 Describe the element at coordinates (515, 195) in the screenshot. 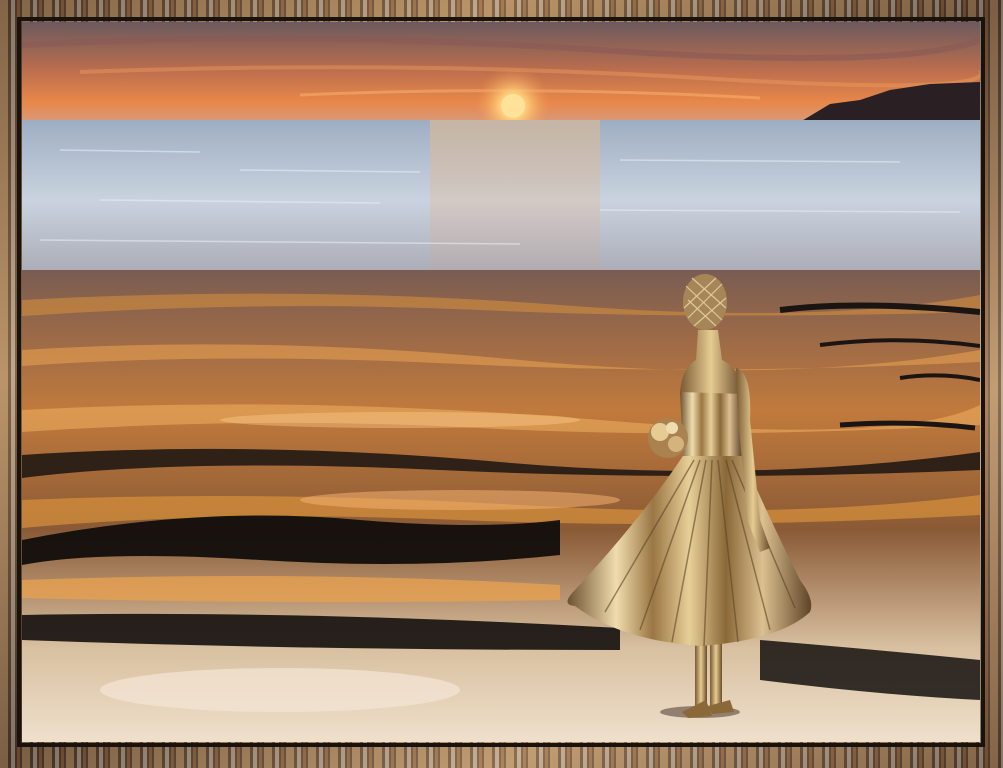

I see `sun-reflection` at that location.